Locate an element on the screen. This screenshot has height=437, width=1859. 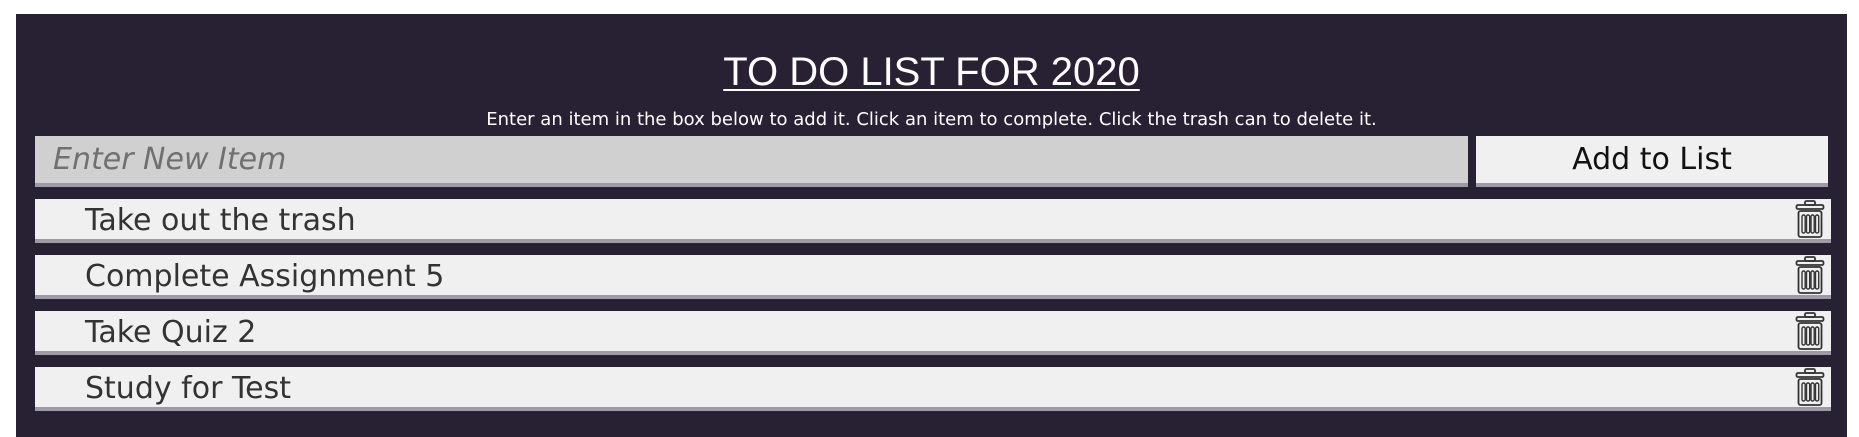
todo-item-label: Study for Test is located at coordinates (188, 388).